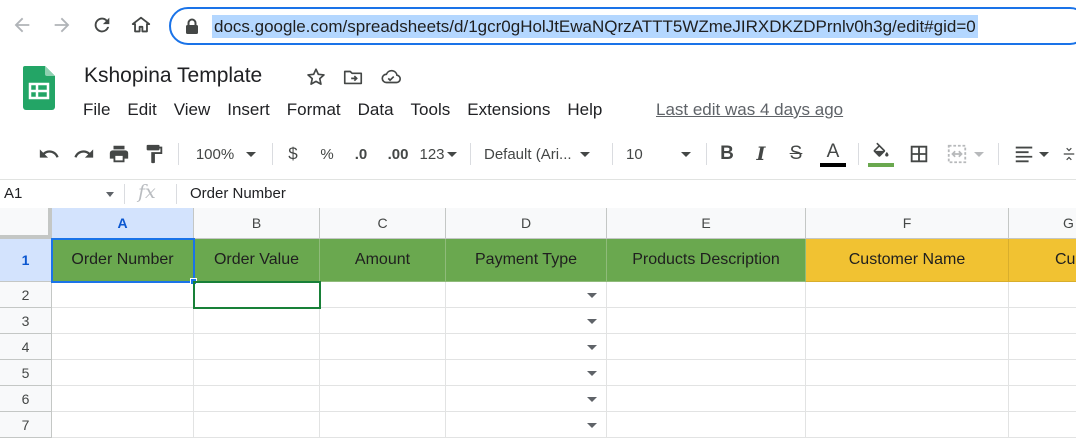 This screenshot has height=441, width=1076. I want to click on cell-e3, so click(706, 321).